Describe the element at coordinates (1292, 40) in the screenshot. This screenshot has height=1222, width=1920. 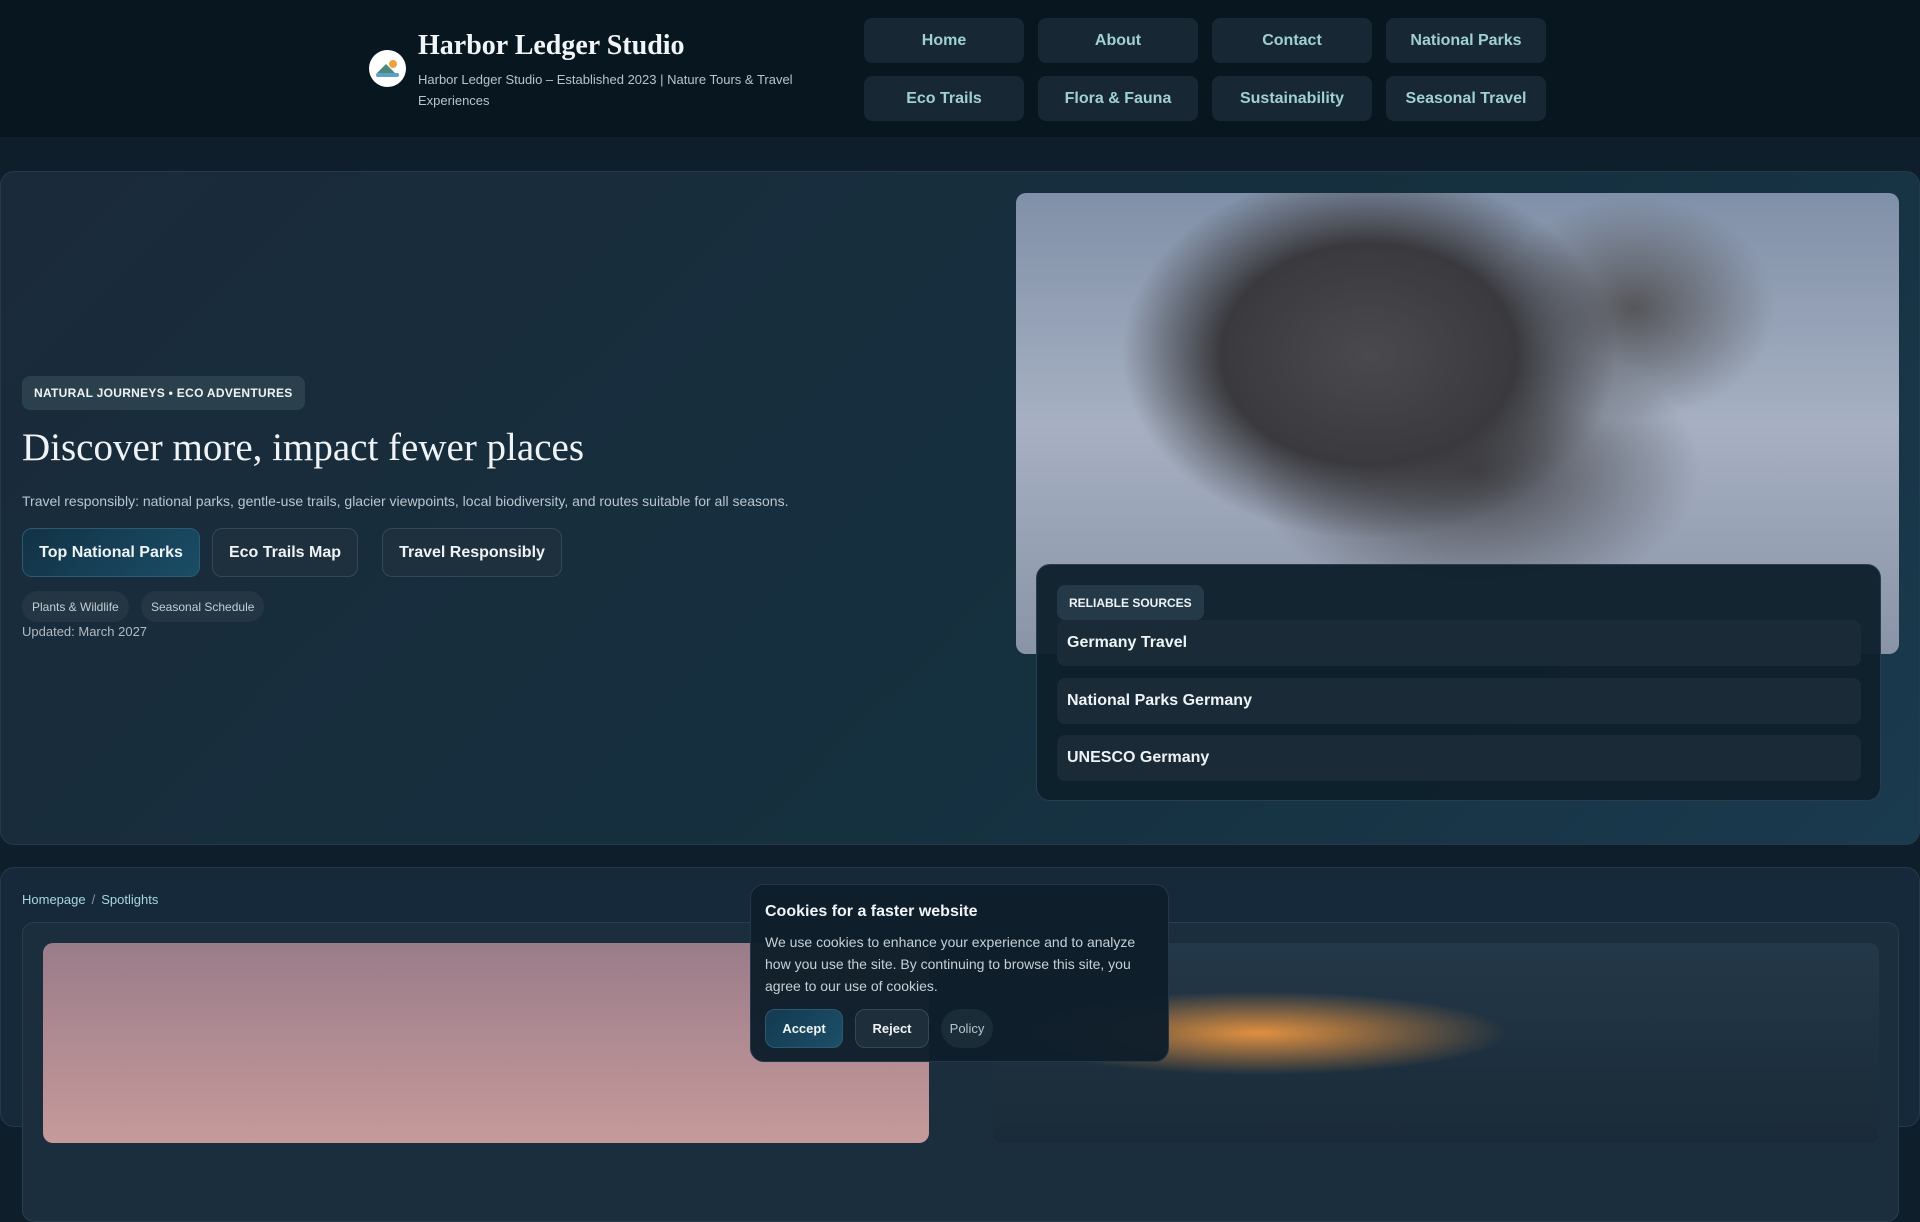
I see `nav-contact: Contact` at that location.